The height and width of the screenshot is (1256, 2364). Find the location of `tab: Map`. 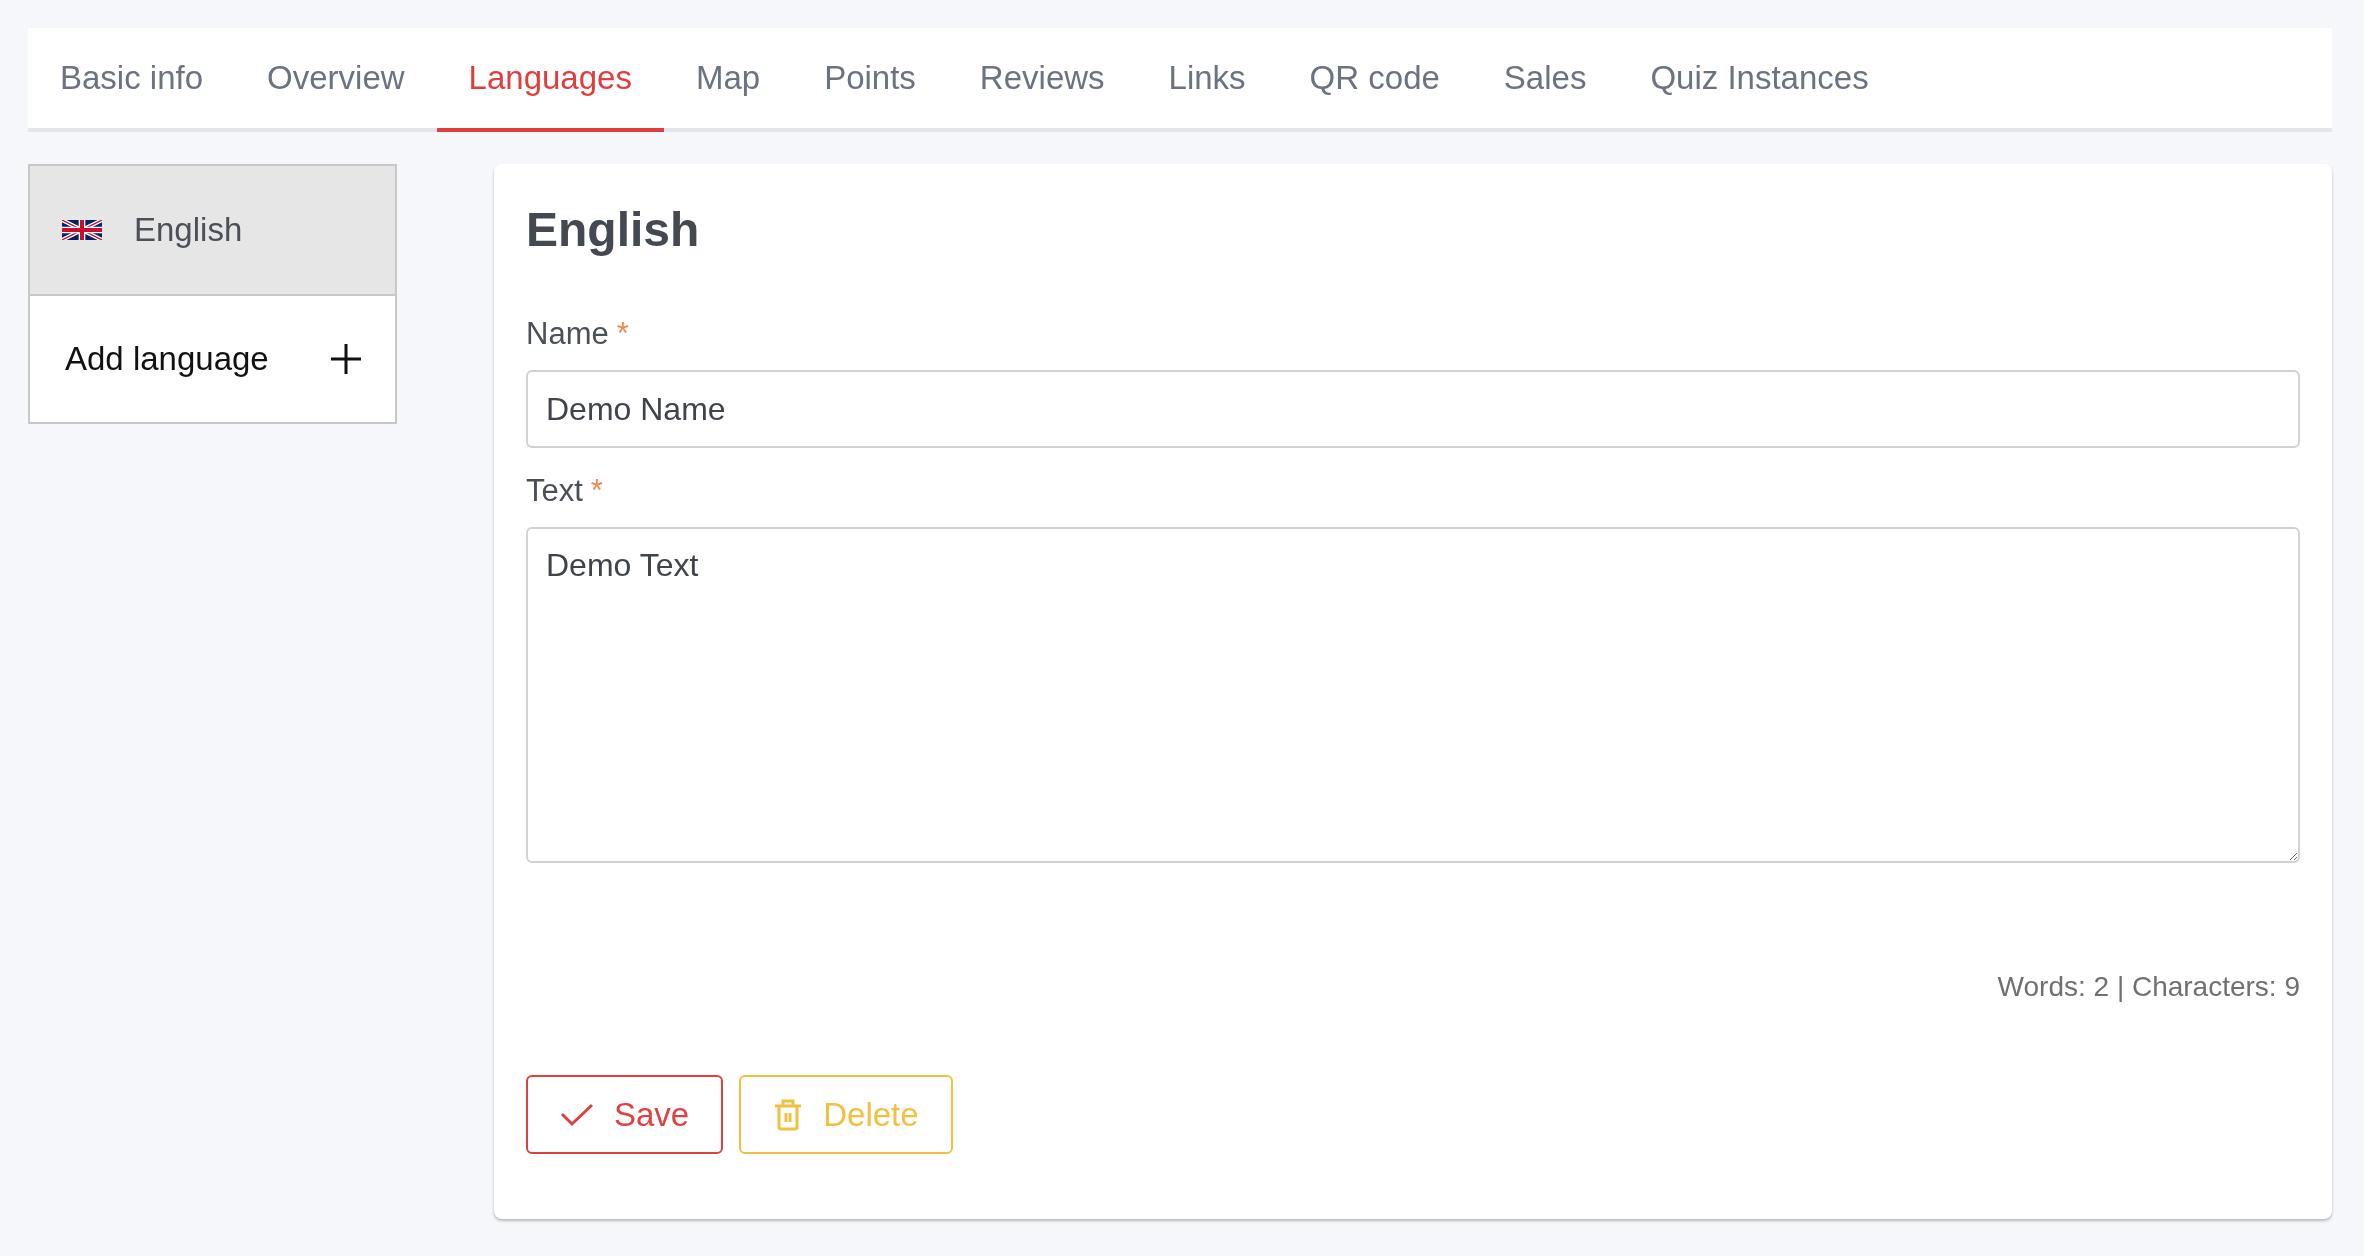

tab: Map is located at coordinates (728, 80).